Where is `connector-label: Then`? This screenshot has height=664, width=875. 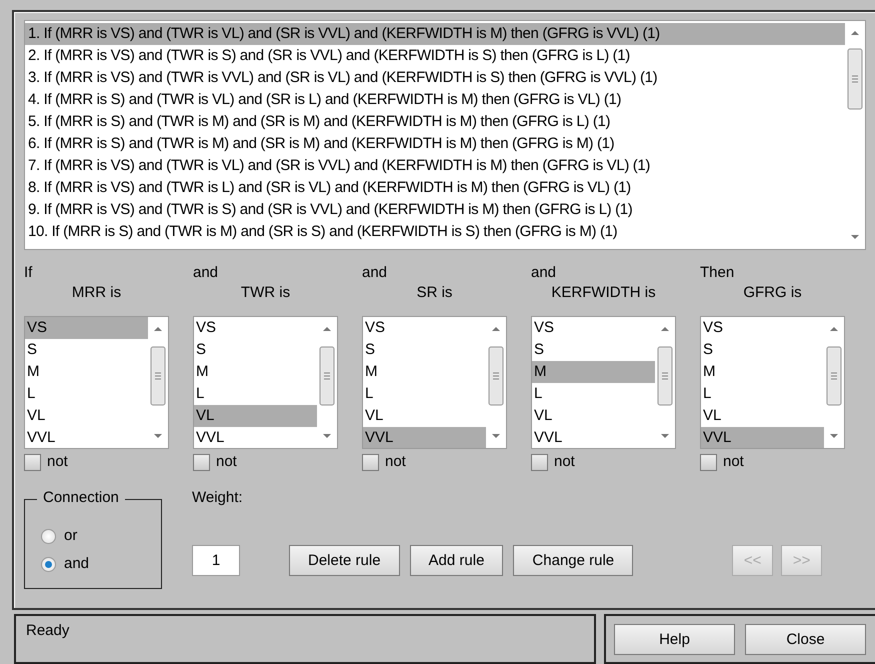
connector-label: Then is located at coordinates (718, 273).